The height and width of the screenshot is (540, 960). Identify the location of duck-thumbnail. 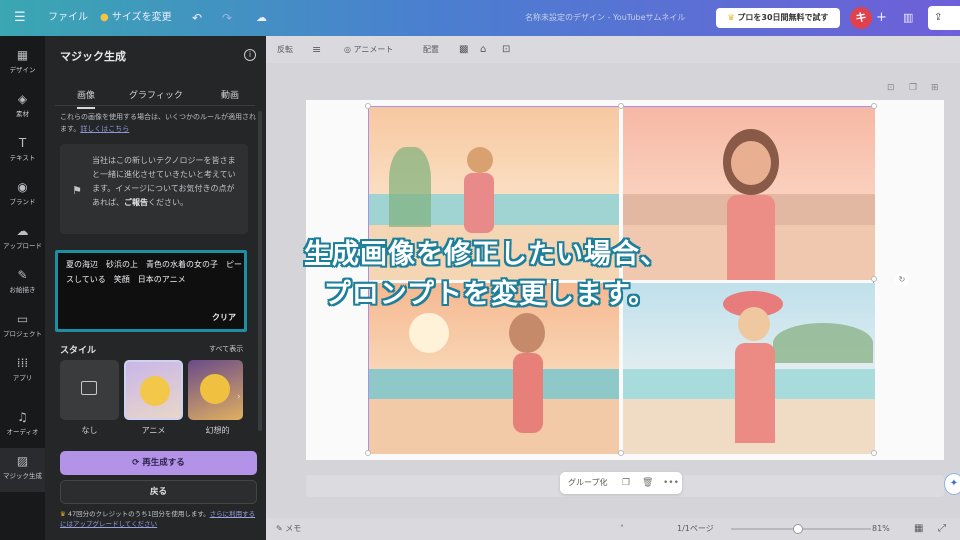
(215, 389).